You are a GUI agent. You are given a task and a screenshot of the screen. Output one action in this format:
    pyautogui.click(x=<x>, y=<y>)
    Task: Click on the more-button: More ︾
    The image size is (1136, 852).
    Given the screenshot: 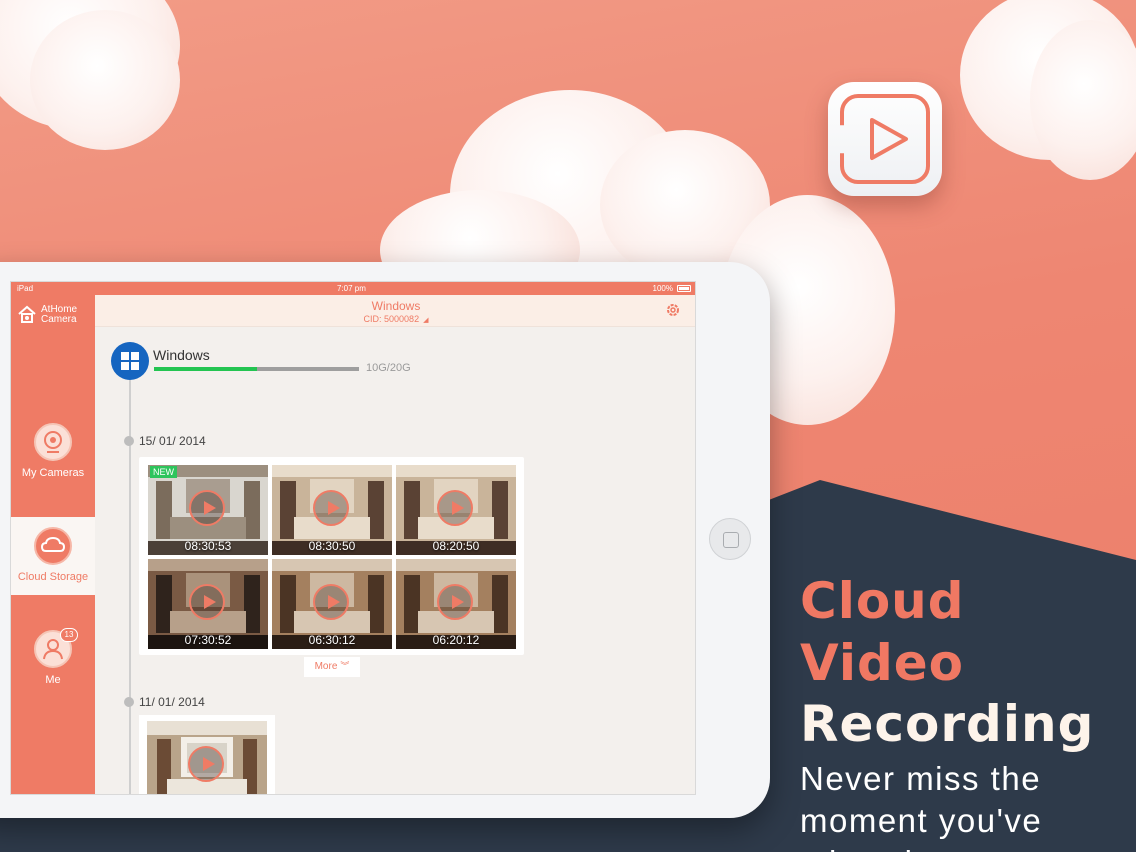 What is the action you would take?
    pyautogui.click(x=332, y=667)
    